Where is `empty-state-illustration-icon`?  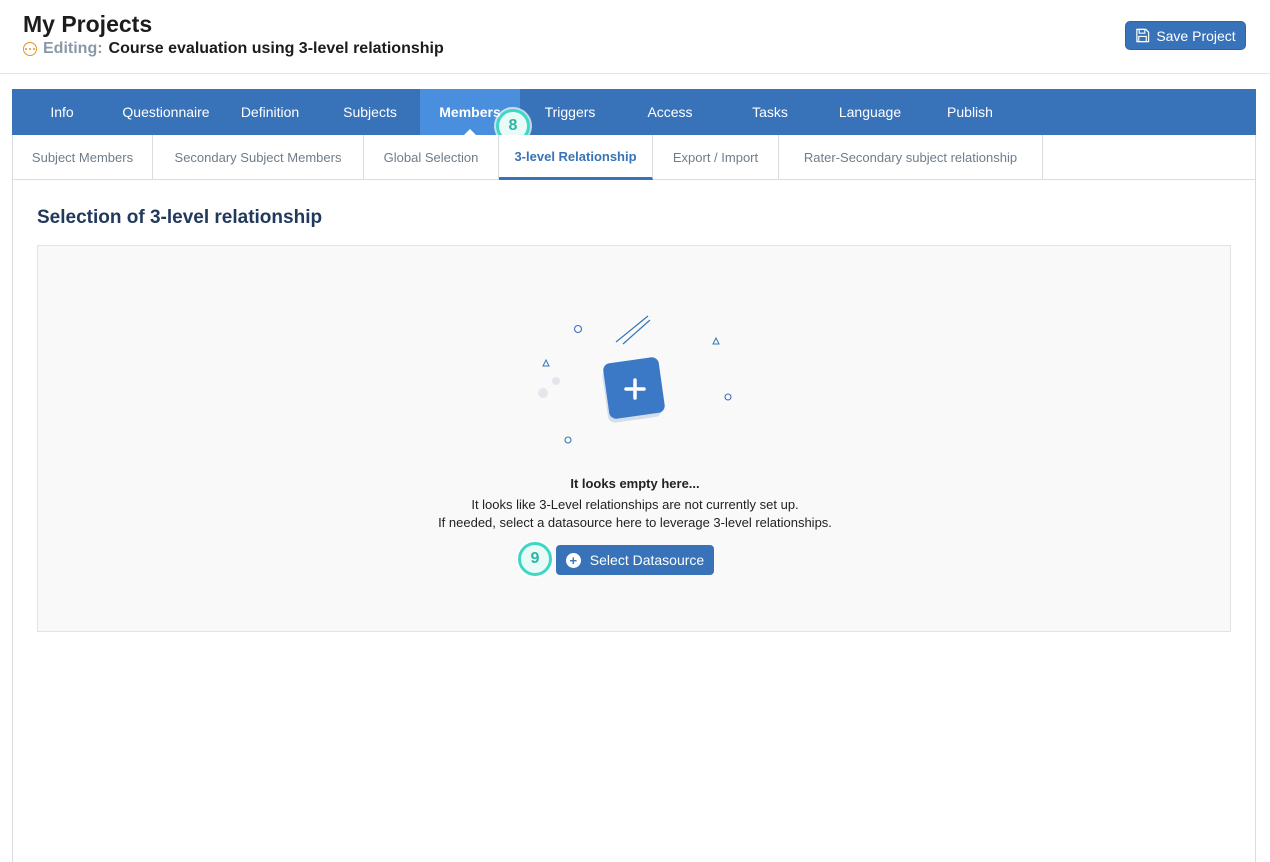
empty-state-illustration-icon is located at coordinates (635, 379).